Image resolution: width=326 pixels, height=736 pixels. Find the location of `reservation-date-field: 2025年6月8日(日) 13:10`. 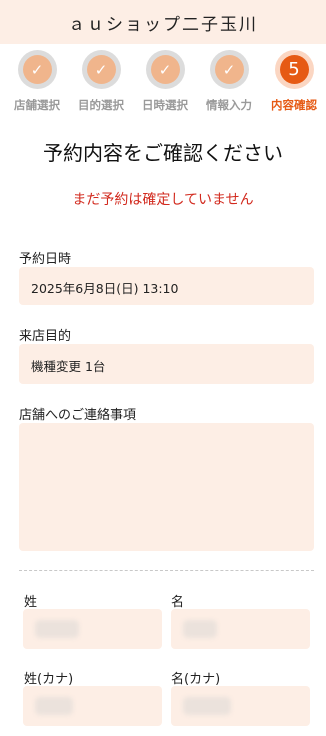

reservation-date-field: 2025年6月8日(日) 13:10 is located at coordinates (166, 286).